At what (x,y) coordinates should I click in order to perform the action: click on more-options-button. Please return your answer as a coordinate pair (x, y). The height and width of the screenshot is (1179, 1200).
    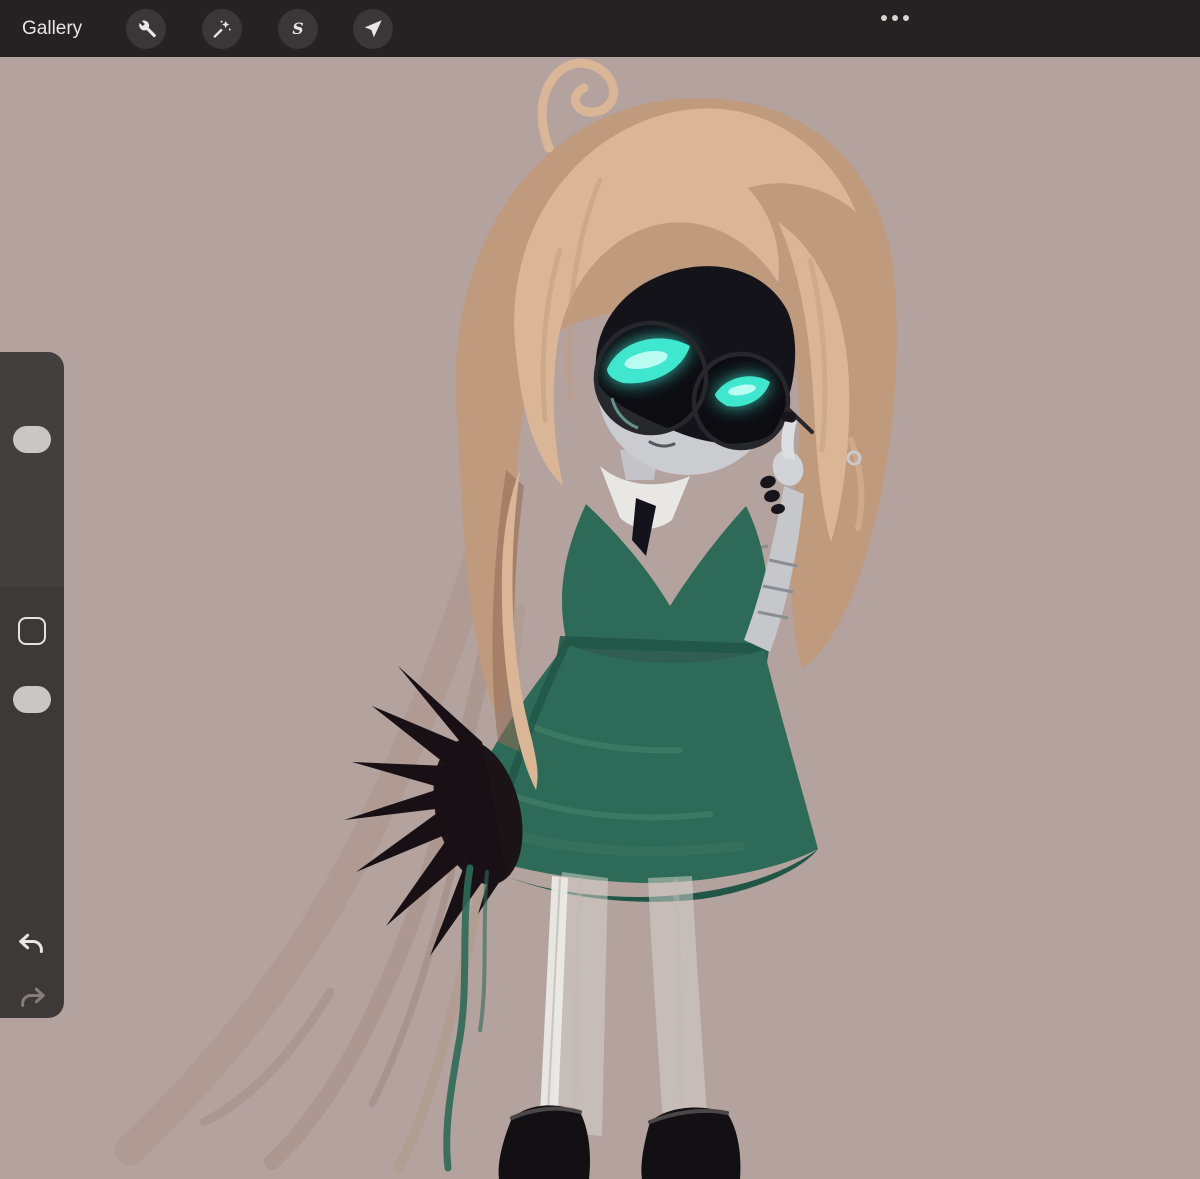
    Looking at the image, I should click on (897, 16).